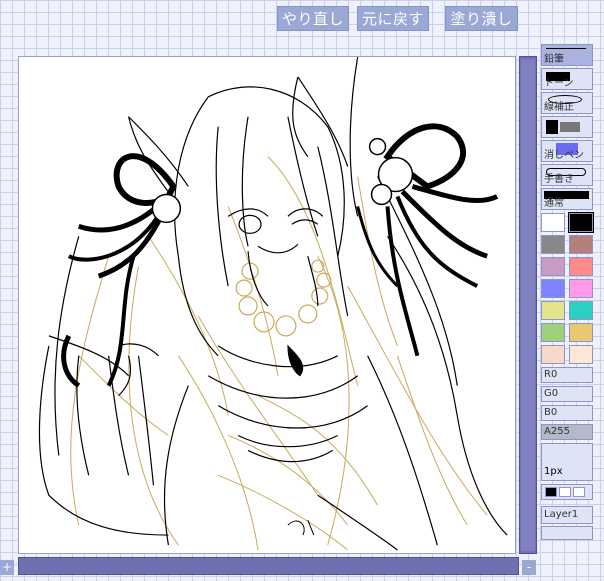 The width and height of the screenshot is (604, 581). What do you see at coordinates (481, 18) in the screenshot?
I see `fill-button: 塗り潰し` at bounding box center [481, 18].